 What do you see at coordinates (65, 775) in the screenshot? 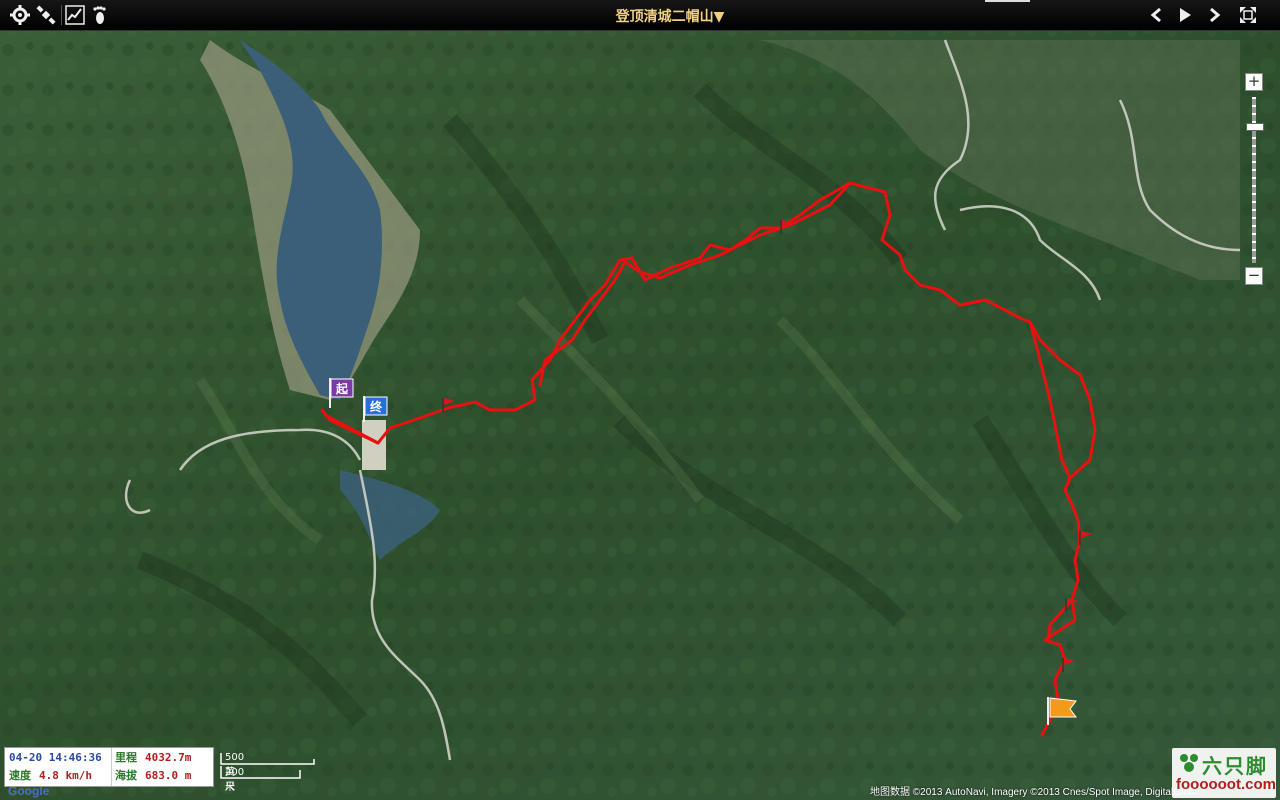
I see `speed-value: 4.8 km/h` at bounding box center [65, 775].